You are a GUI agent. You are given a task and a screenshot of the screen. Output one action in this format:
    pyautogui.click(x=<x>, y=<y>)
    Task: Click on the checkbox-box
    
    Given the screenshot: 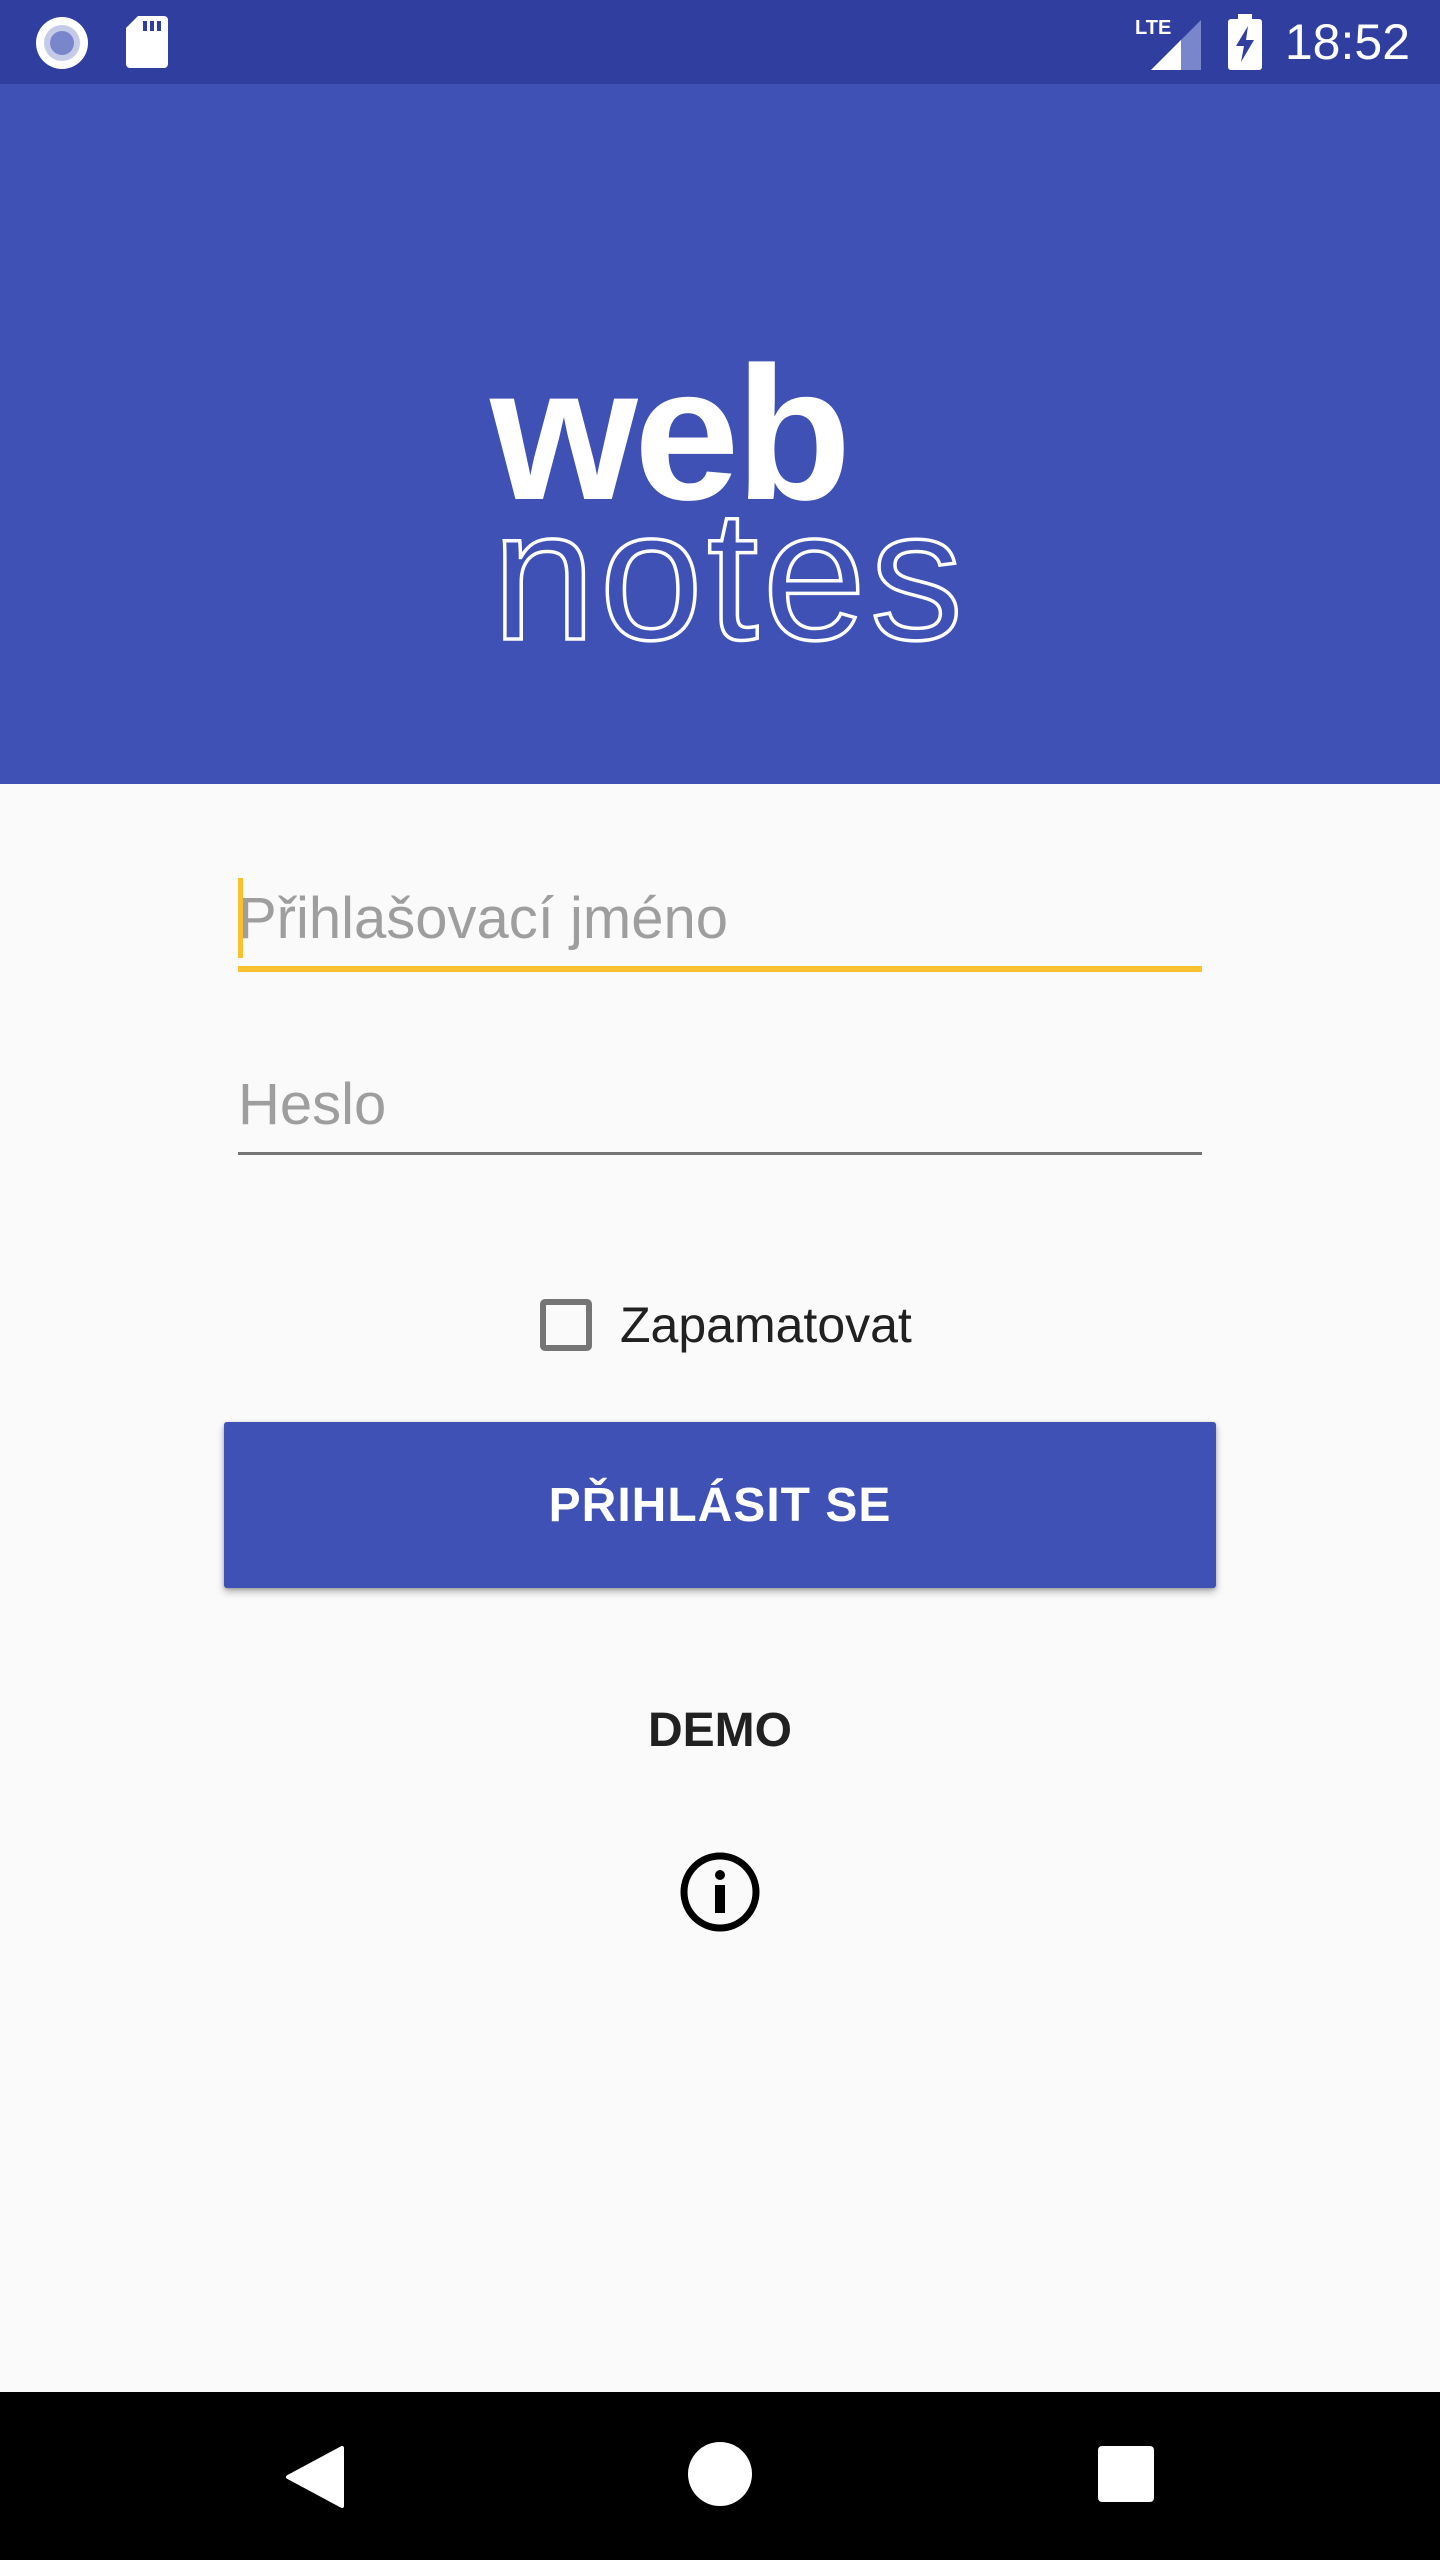 What is the action you would take?
    pyautogui.click(x=566, y=1325)
    